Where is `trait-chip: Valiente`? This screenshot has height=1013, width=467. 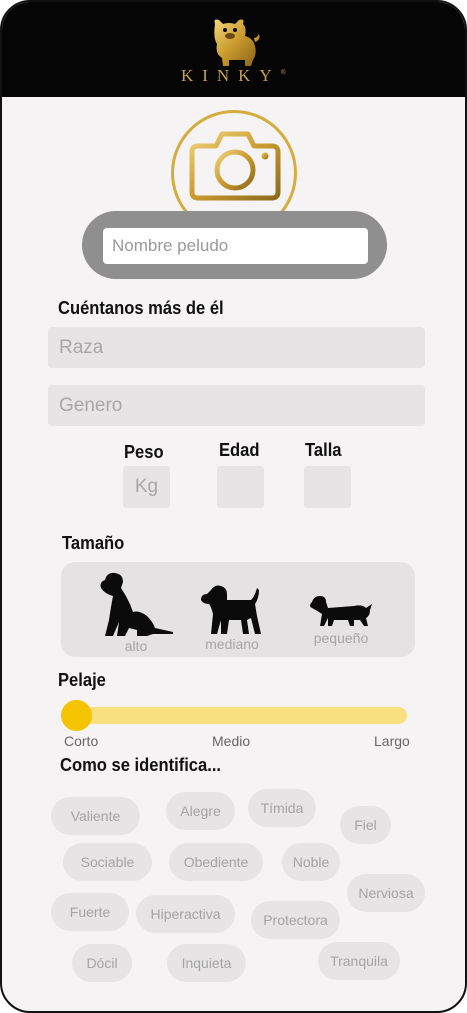
trait-chip: Valiente is located at coordinates (95, 816).